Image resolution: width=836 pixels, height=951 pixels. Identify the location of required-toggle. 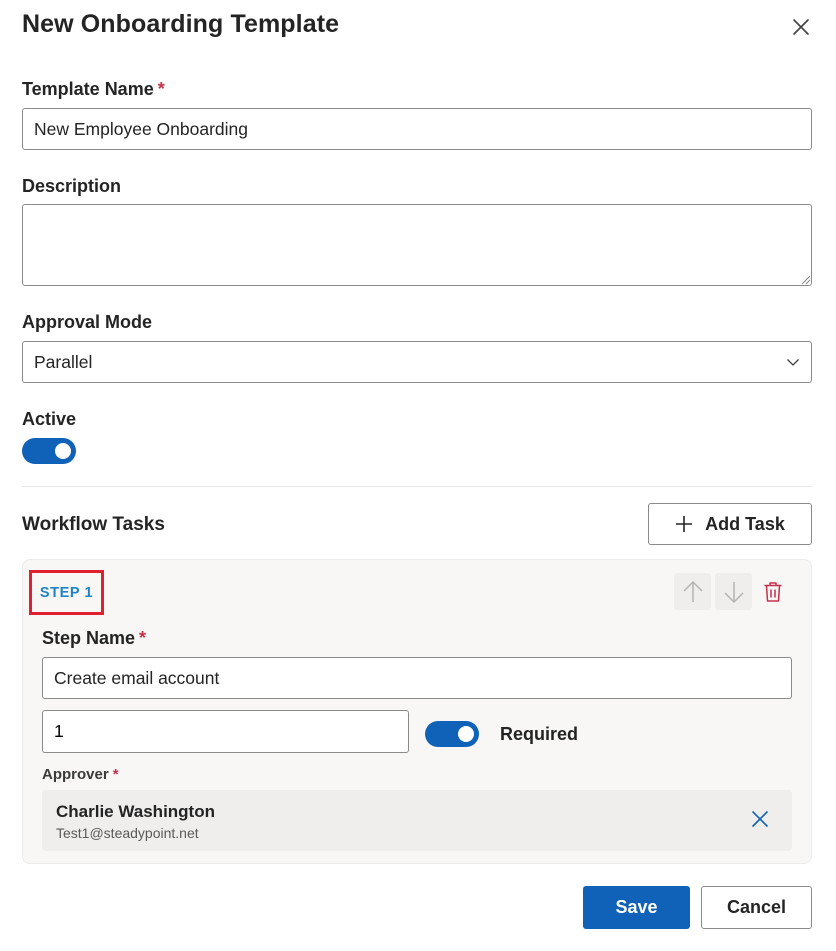
(452, 734).